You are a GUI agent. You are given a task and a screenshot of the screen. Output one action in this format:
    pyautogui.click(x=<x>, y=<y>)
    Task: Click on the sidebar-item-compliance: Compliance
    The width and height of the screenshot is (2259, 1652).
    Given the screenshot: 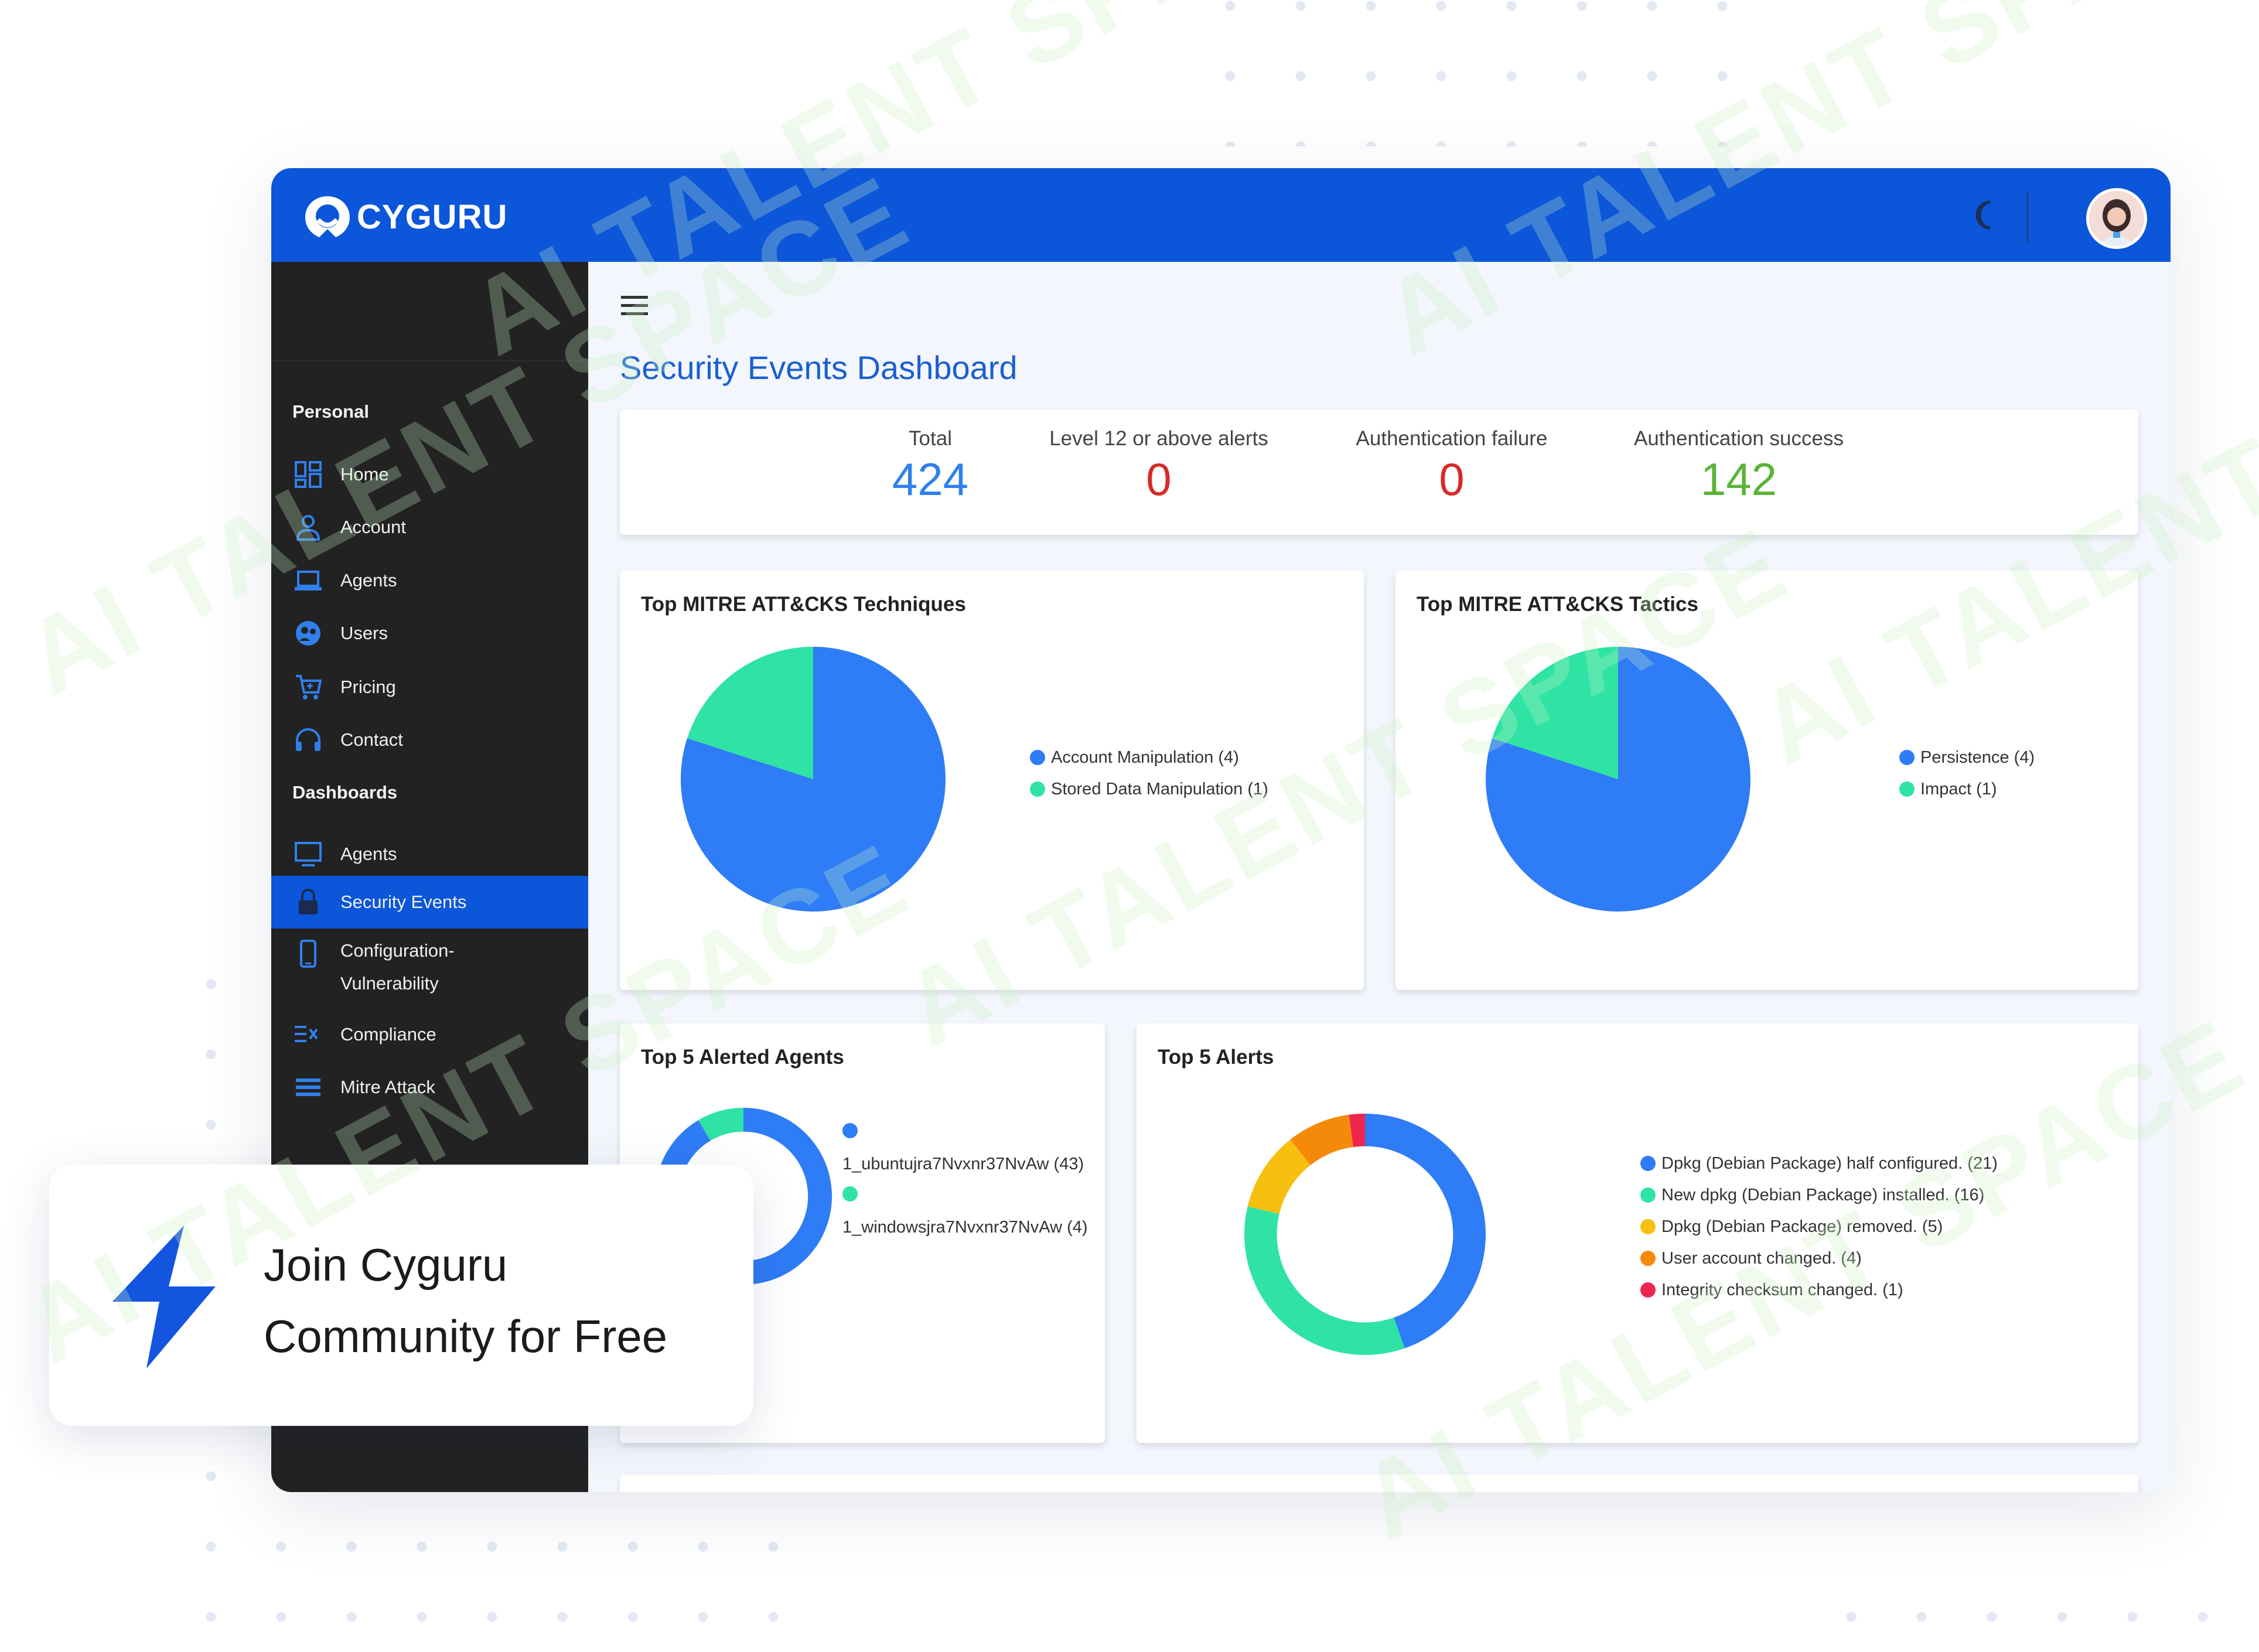 What is the action you would take?
    pyautogui.click(x=429, y=1034)
    